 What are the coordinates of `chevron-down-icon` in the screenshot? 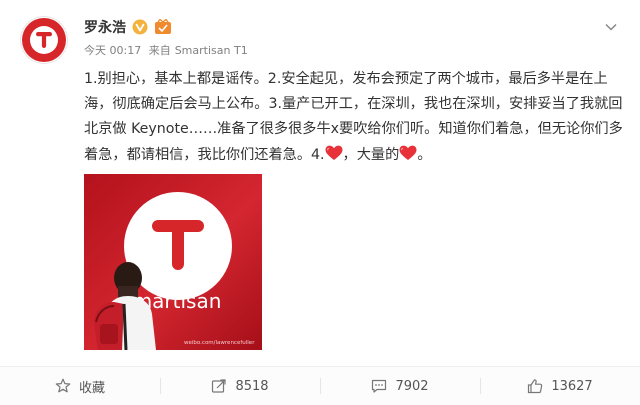 It's located at (611, 27).